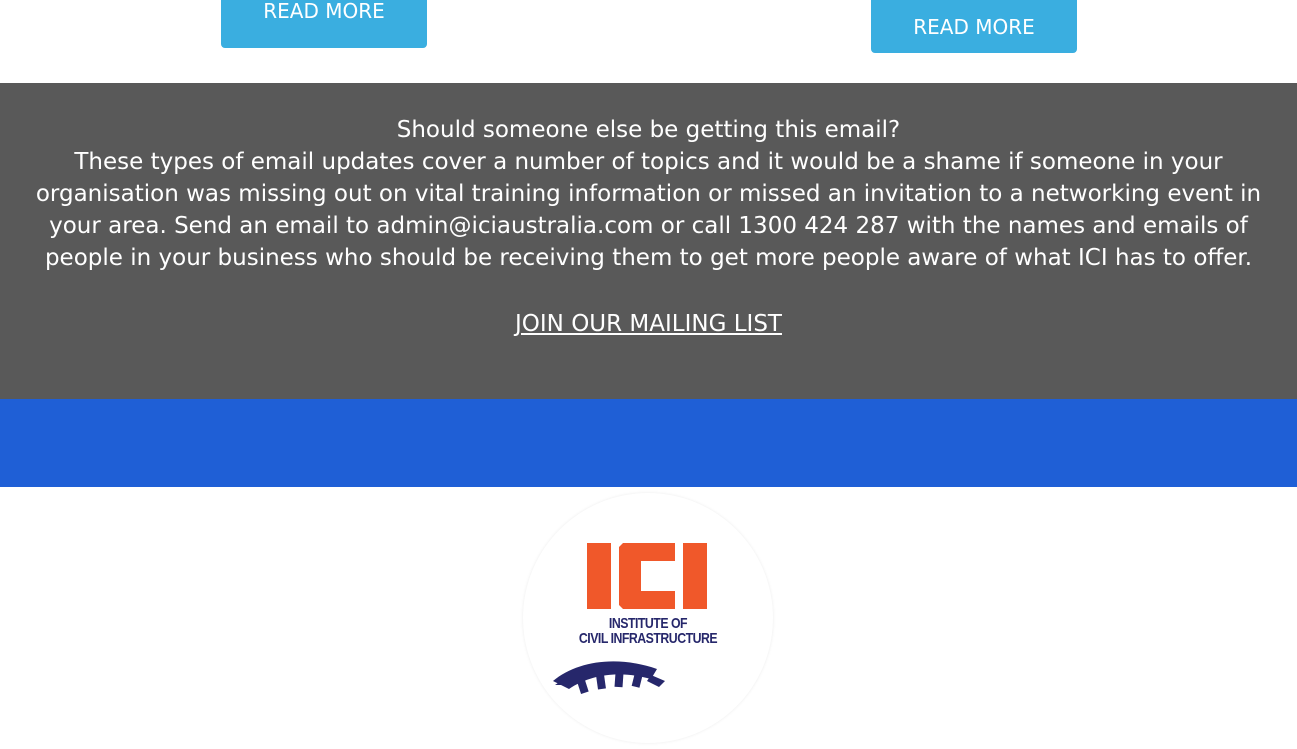  Describe the element at coordinates (648, 41) in the screenshot. I see `top-strip: READ MORE READ MORE` at that location.